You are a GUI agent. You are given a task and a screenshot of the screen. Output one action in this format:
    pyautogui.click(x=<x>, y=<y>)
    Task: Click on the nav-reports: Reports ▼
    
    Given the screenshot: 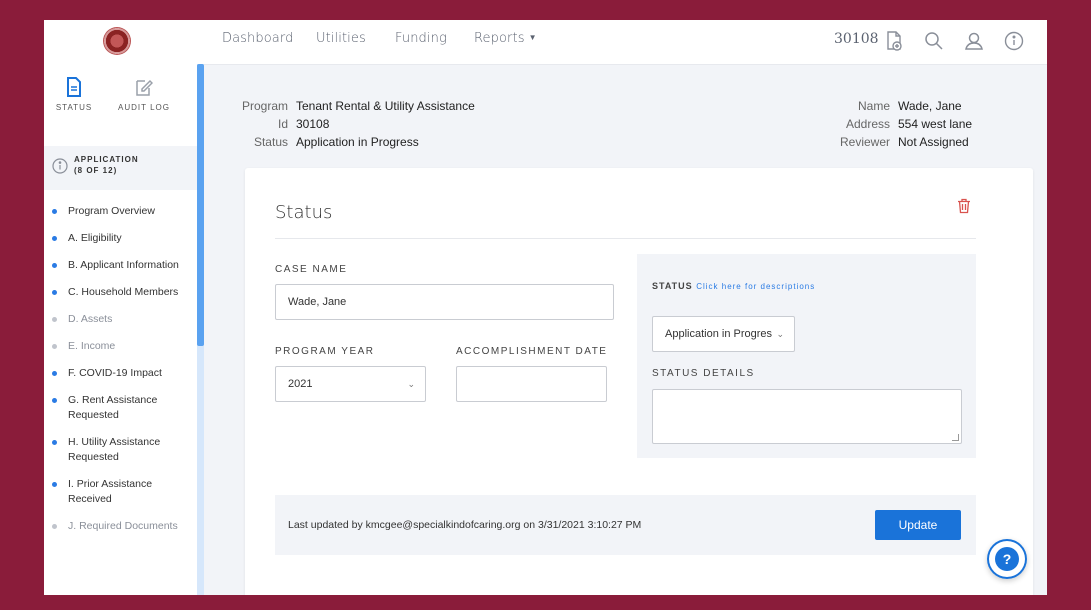 What is the action you would take?
    pyautogui.click(x=505, y=38)
    